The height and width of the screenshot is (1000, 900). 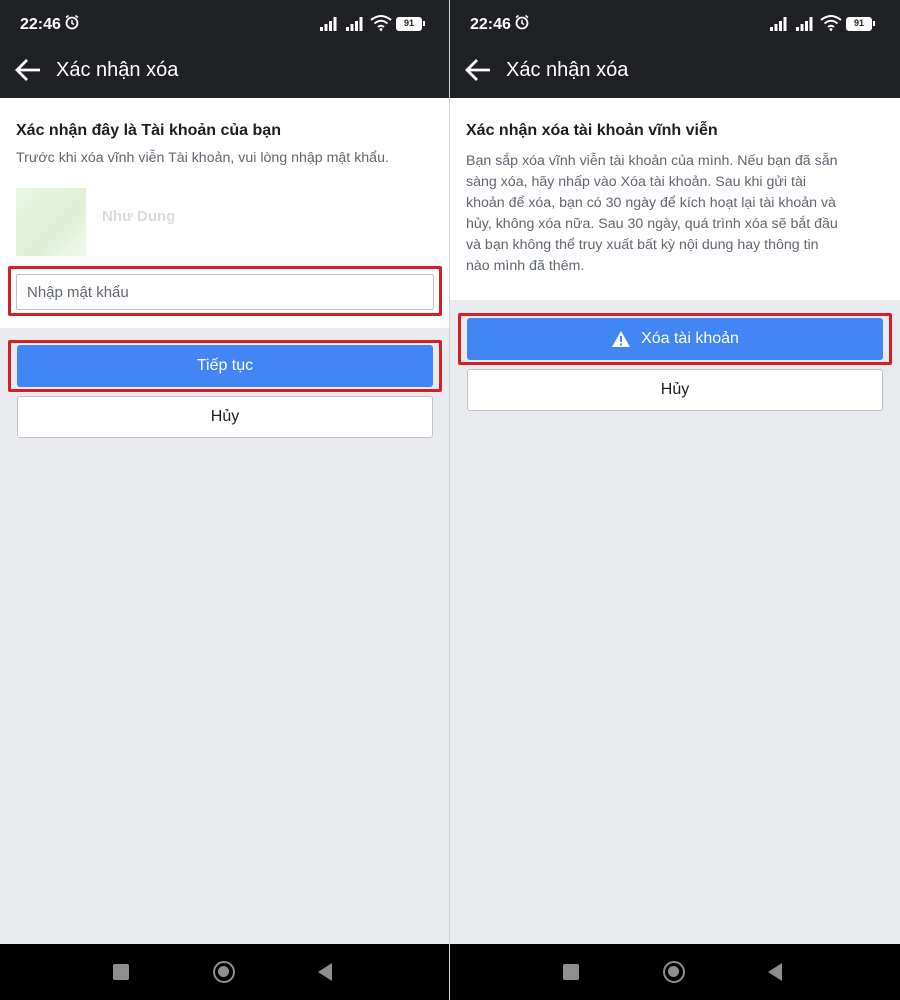 What do you see at coordinates (139, 216) in the screenshot?
I see `profile-name: Như Dung` at bounding box center [139, 216].